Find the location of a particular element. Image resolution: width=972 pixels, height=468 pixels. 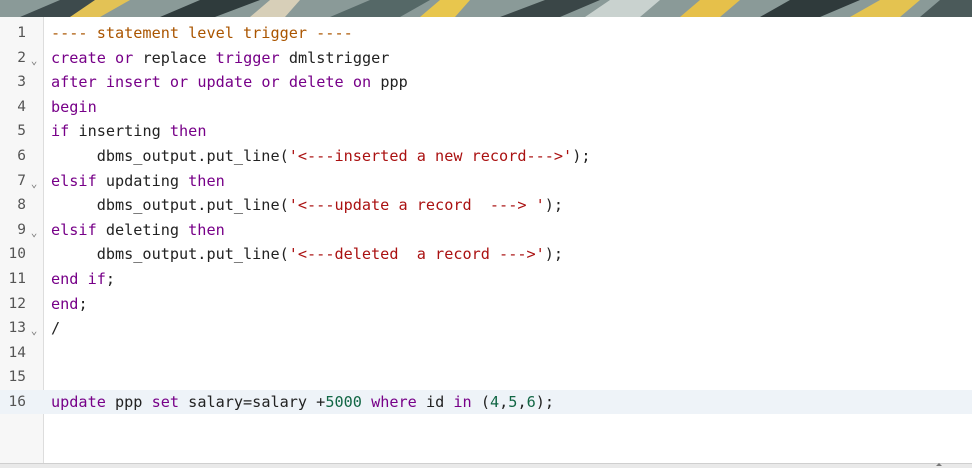

scroll-up-arrow-icon is located at coordinates (939, 464).